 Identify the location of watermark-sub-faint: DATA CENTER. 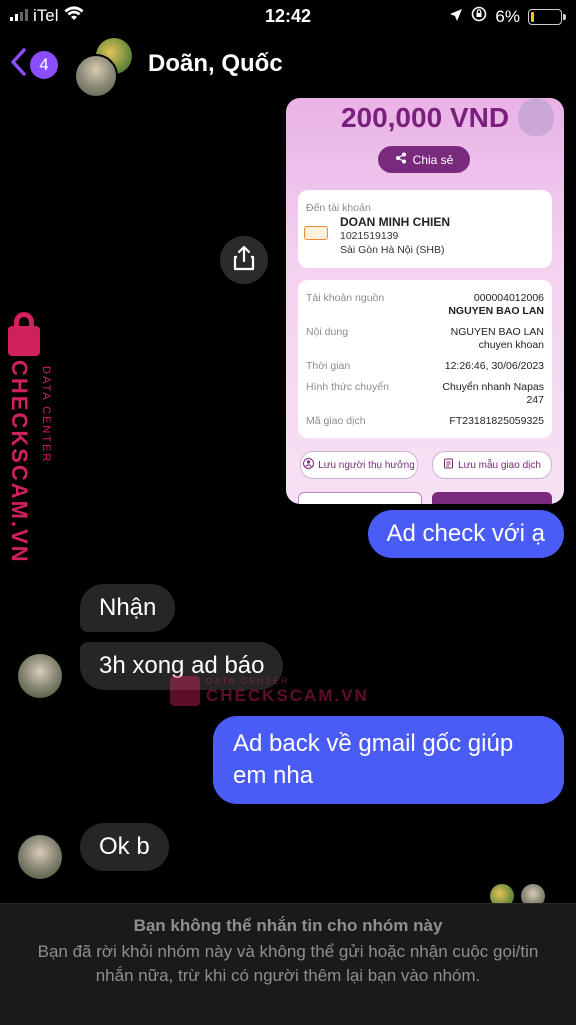
(248, 681).